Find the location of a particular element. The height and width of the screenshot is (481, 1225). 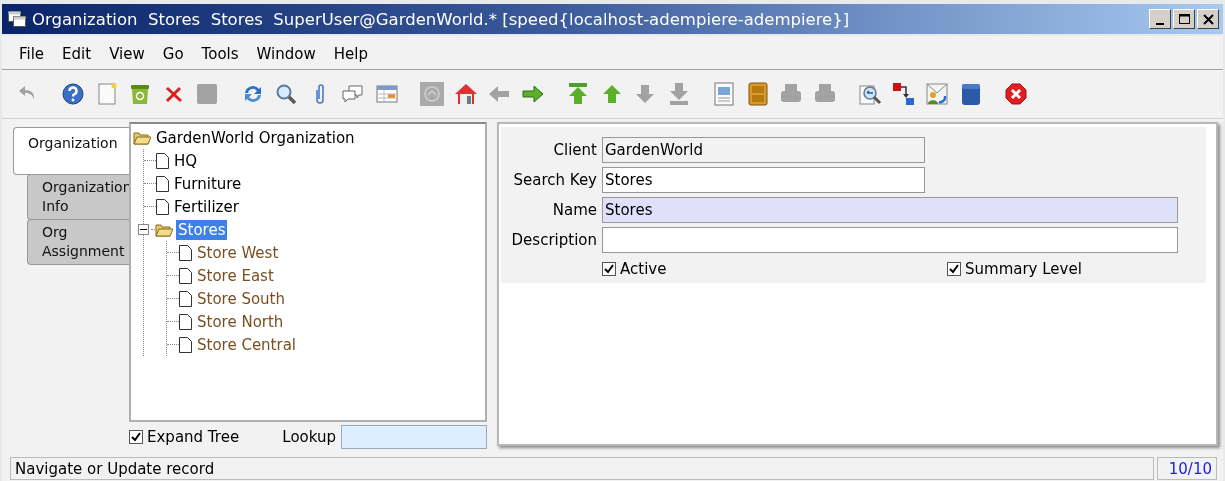

circle-chevron-icon is located at coordinates (432, 94).